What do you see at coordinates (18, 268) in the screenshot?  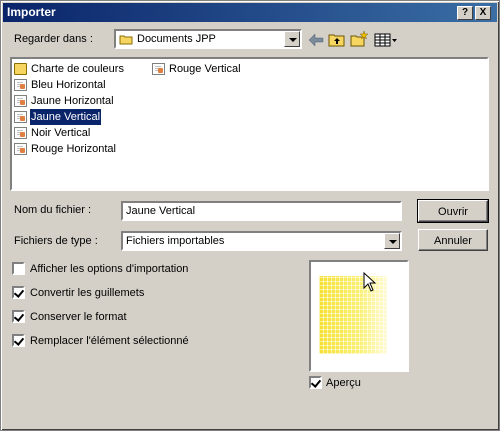 I see `show-import-options-checkbox` at bounding box center [18, 268].